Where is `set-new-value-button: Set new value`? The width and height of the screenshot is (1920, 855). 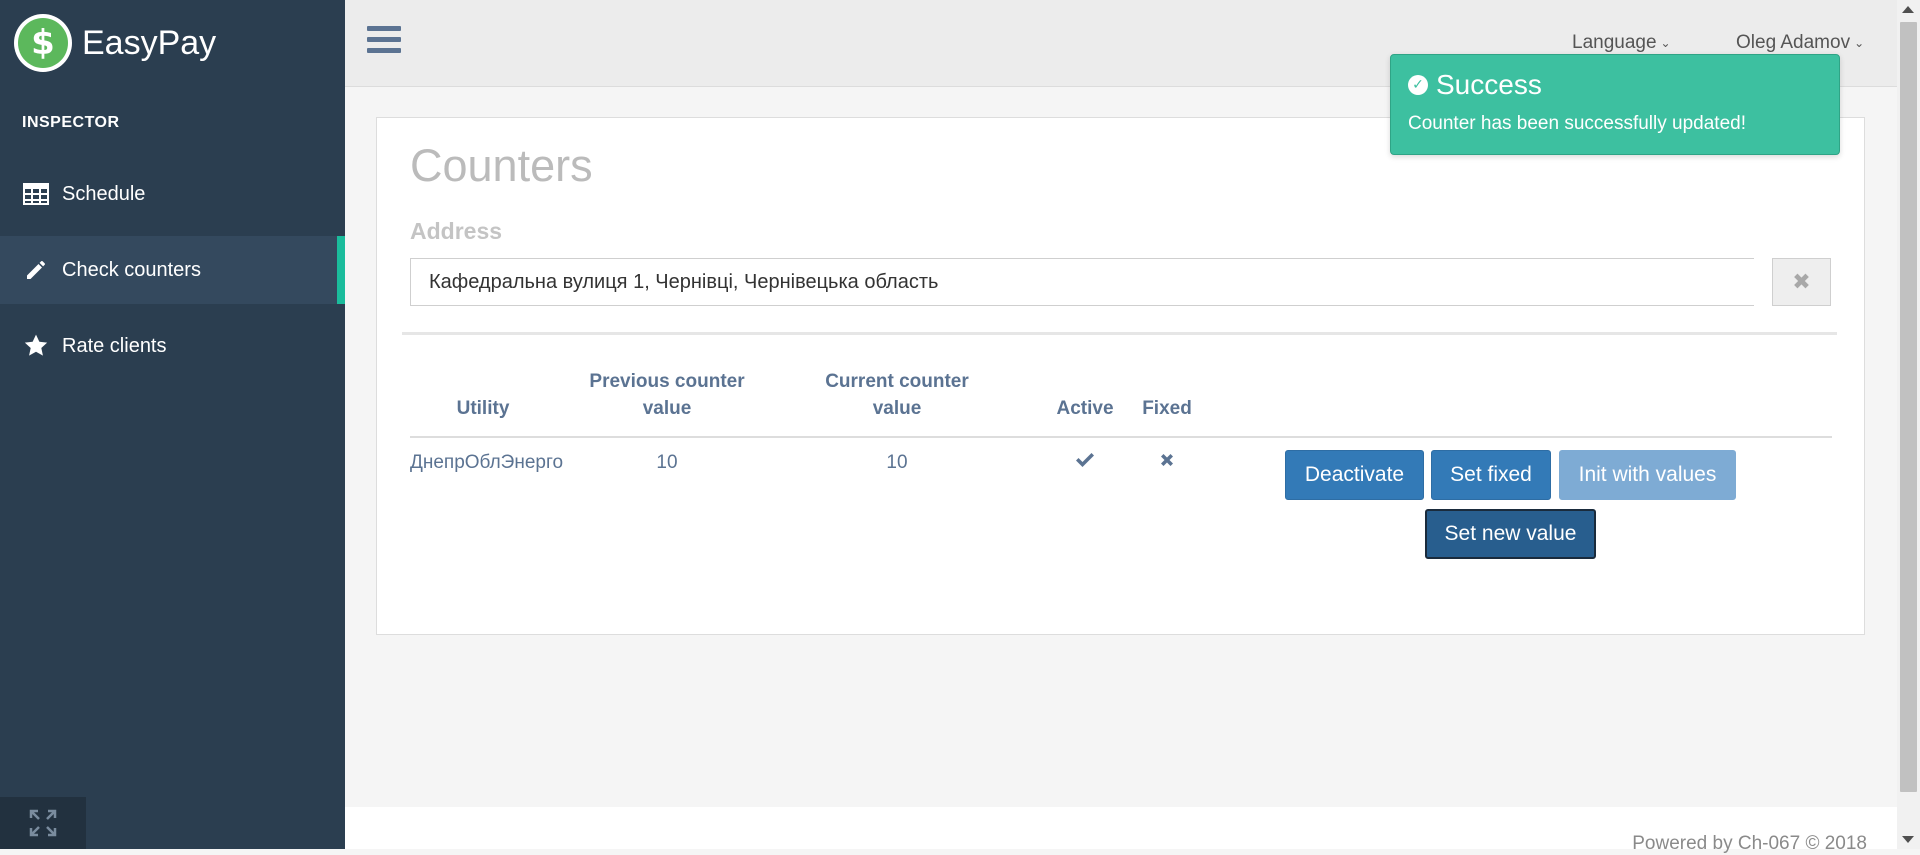
set-new-value-button: Set new value is located at coordinates (1510, 534).